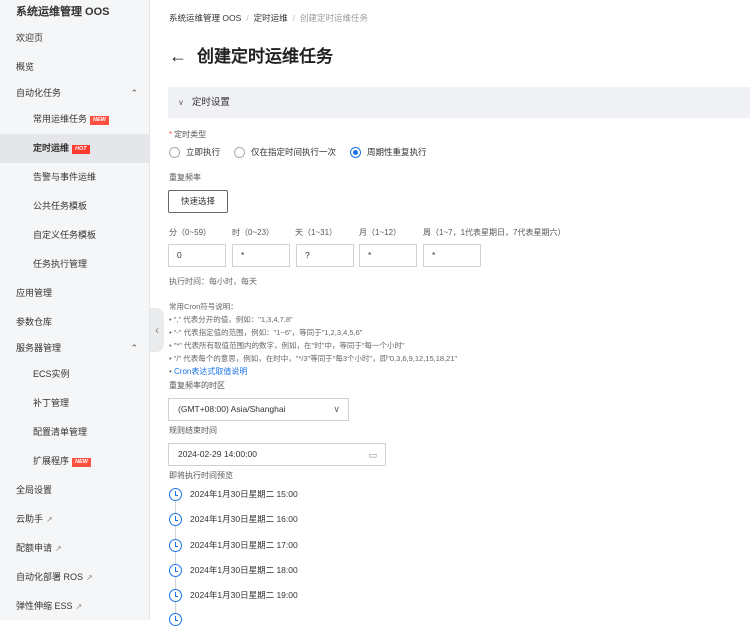 The image size is (750, 626). What do you see at coordinates (74, 548) in the screenshot?
I see `sidebar-item-quota: 配额申请 ↗` at bounding box center [74, 548].